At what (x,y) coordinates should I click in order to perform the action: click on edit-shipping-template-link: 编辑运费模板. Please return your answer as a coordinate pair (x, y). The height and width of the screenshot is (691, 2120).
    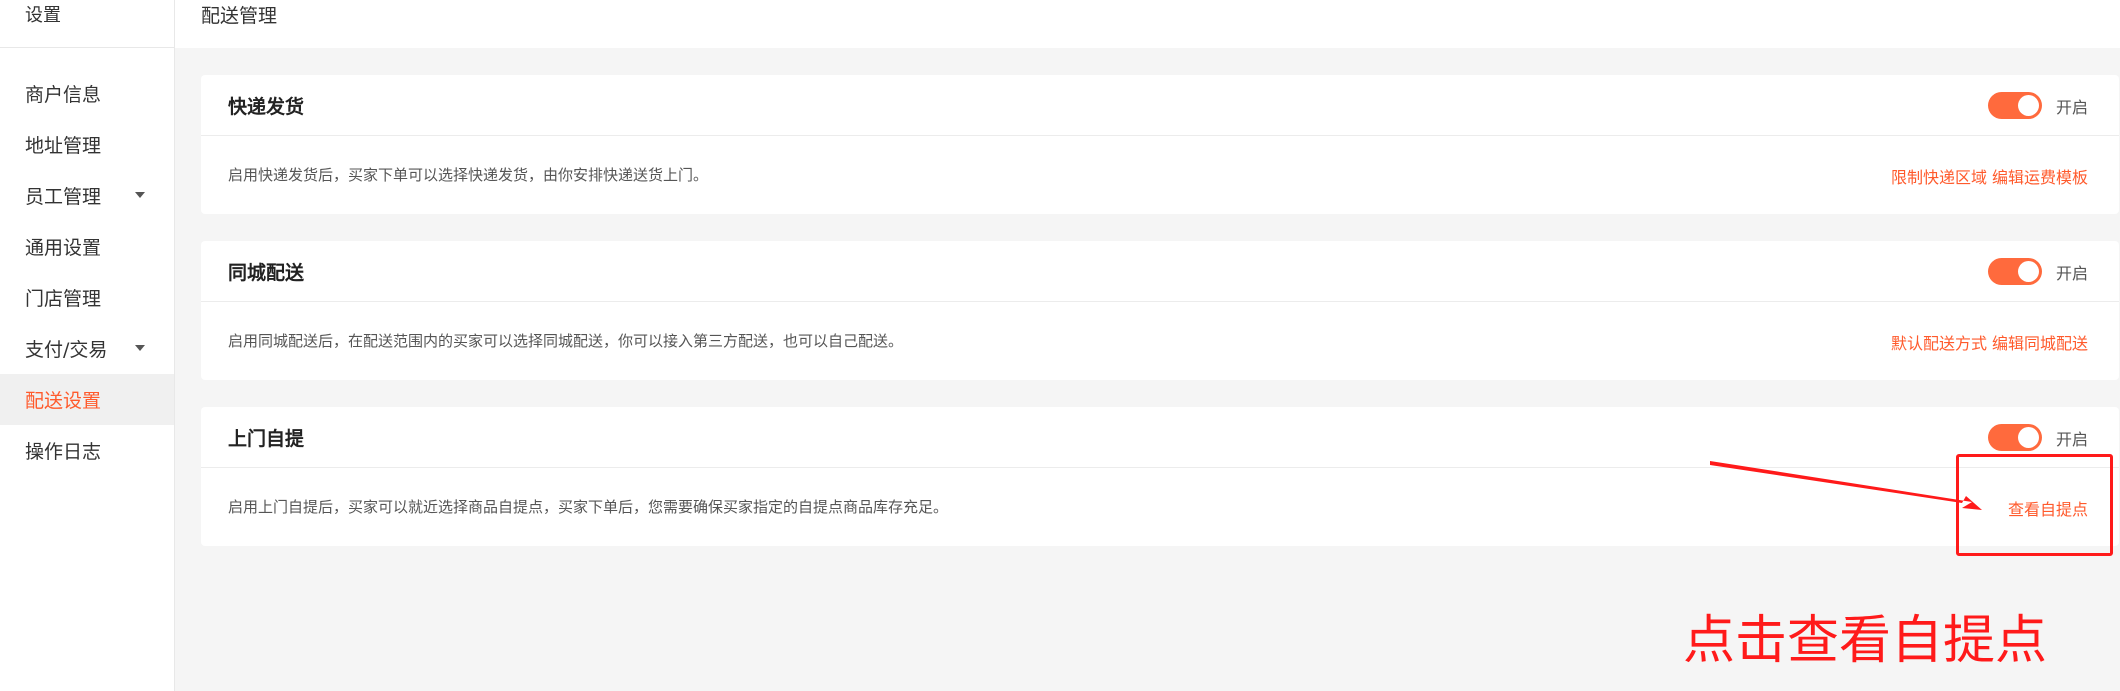
    Looking at the image, I should click on (2040, 176).